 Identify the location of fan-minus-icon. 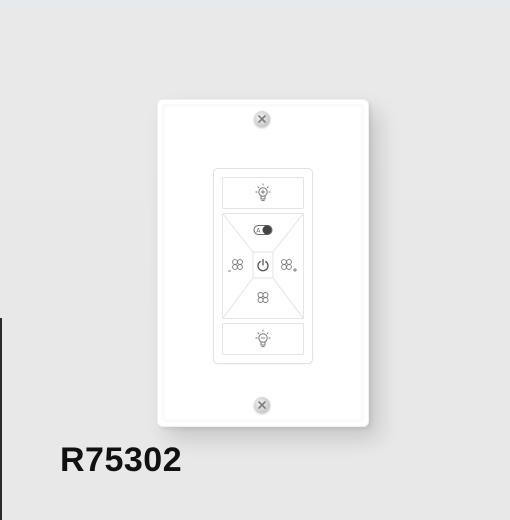
(237, 266).